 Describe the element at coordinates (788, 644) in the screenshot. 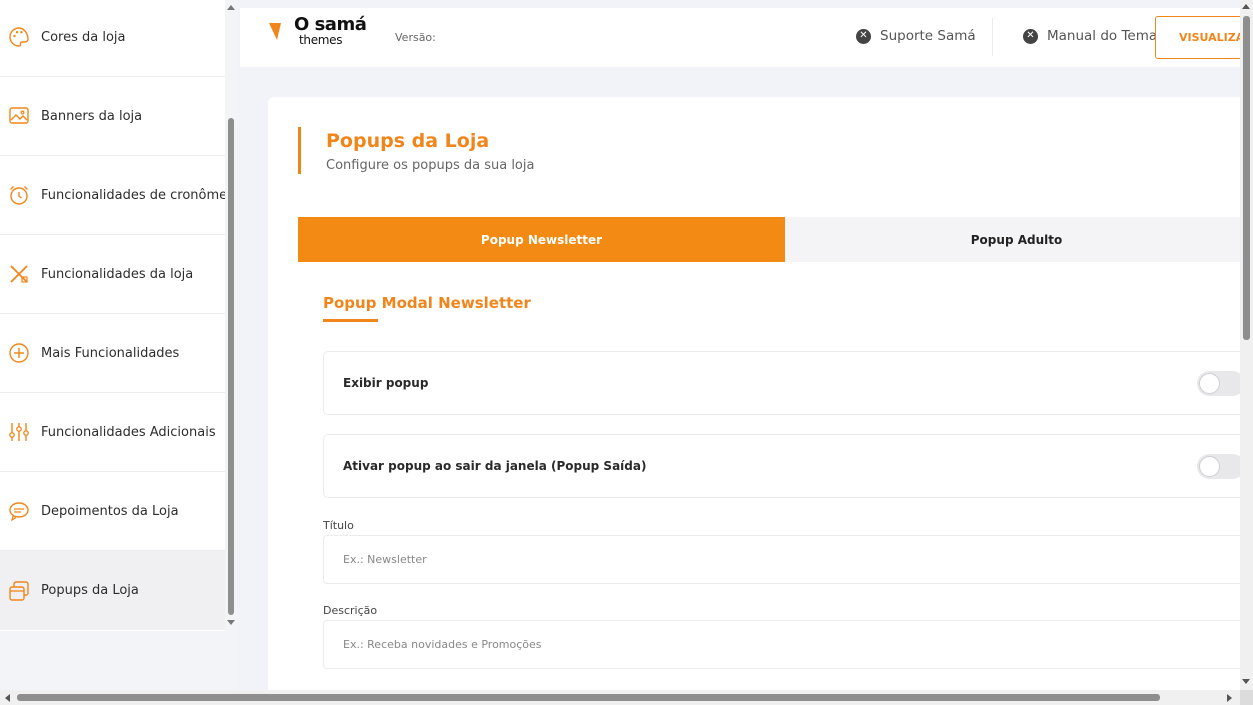

I see `description-input` at that location.